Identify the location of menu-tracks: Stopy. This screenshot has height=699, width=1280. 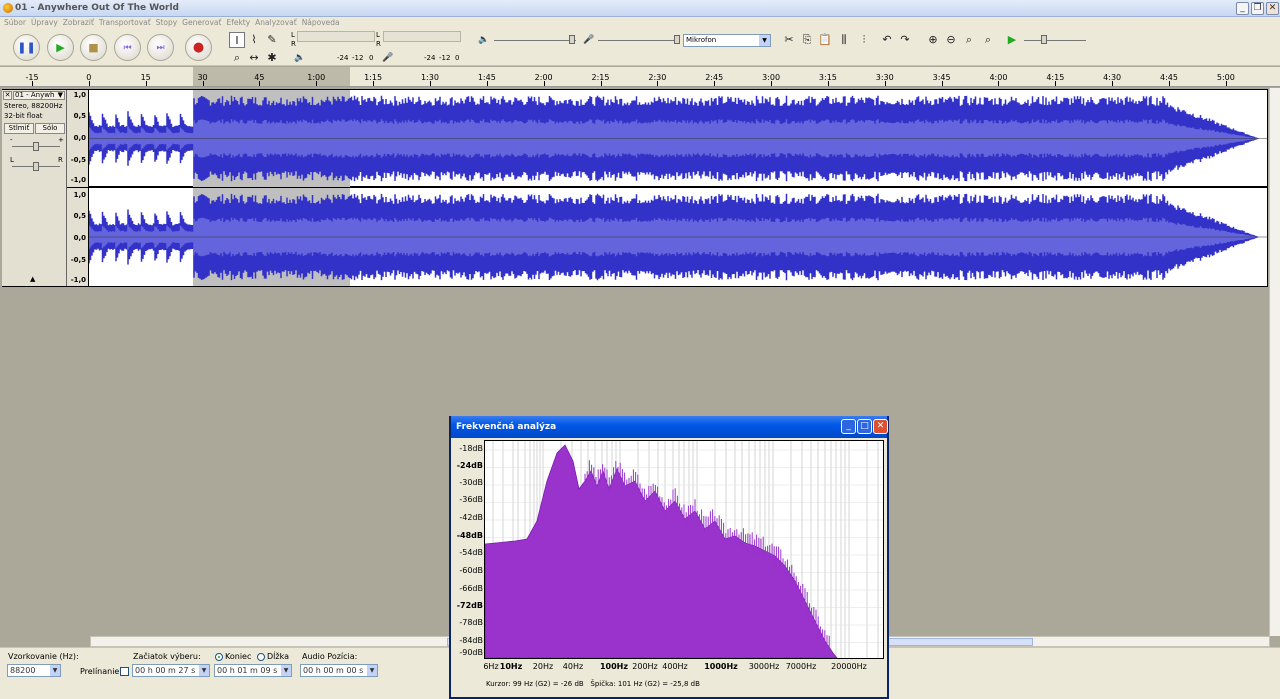
(167, 23).